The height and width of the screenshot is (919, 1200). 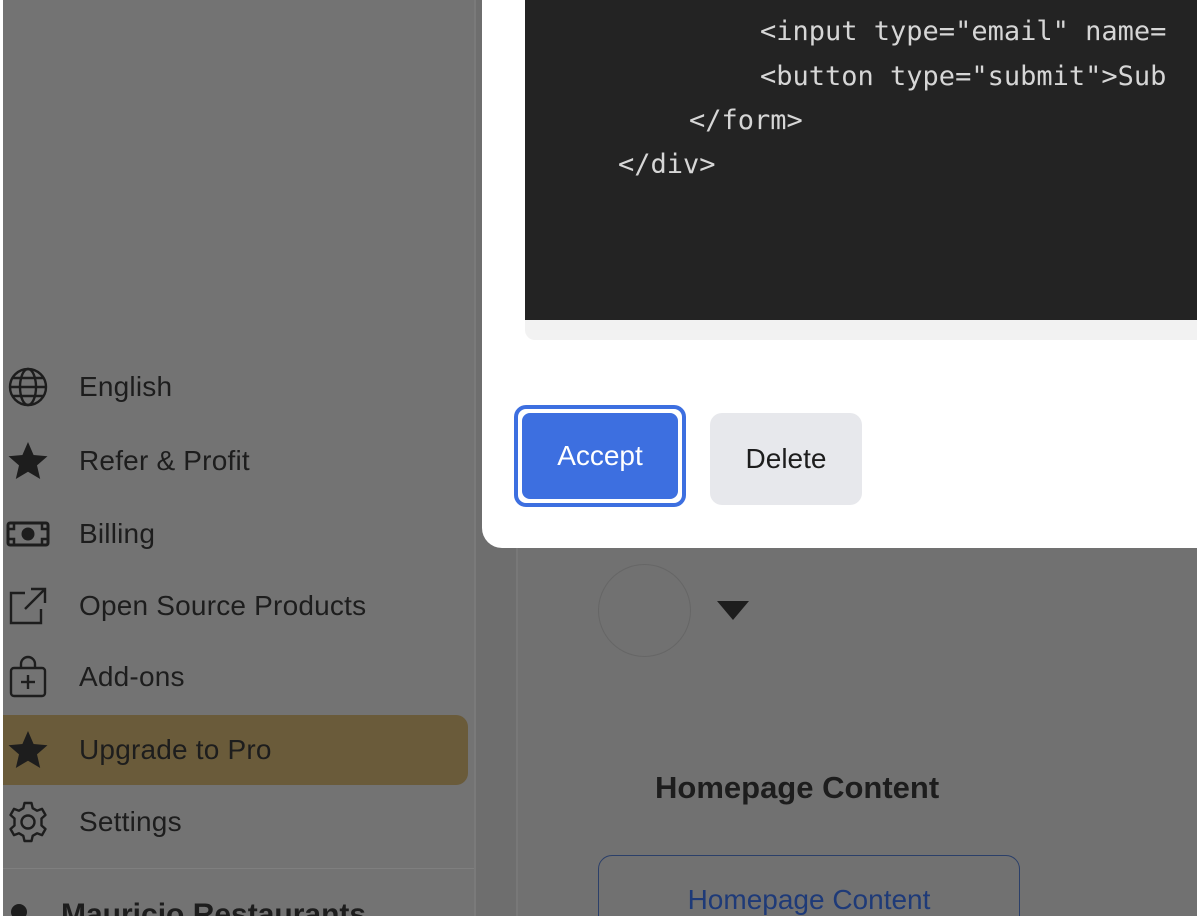 I want to click on delete-button-label: Delete, so click(x=786, y=458).